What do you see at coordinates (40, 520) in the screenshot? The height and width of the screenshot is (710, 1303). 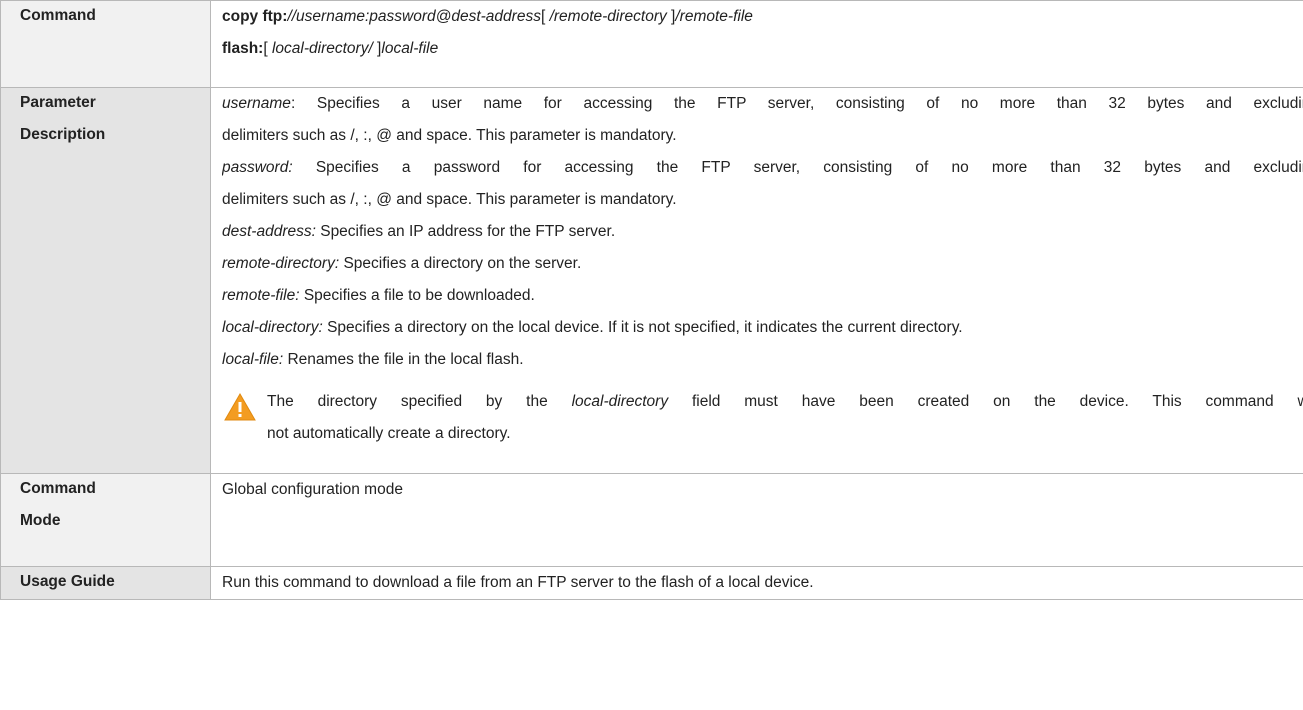 I see `command-mode-label-line2: Mode` at bounding box center [40, 520].